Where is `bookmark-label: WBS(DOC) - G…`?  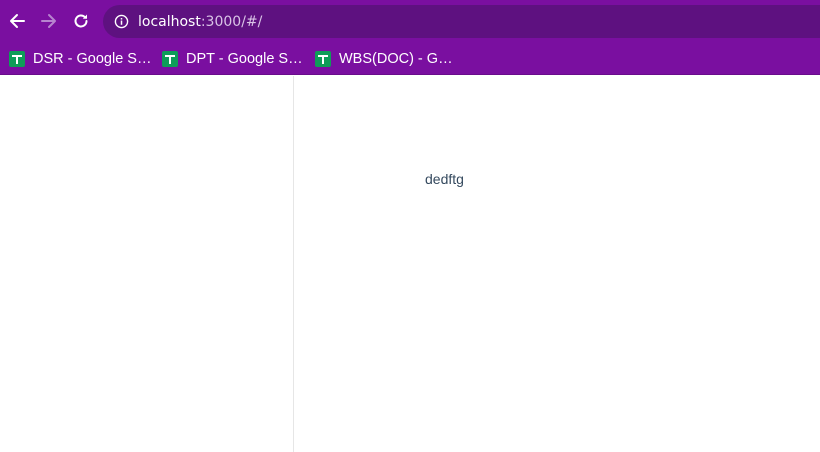 bookmark-label: WBS(DOC) - G… is located at coordinates (396, 59).